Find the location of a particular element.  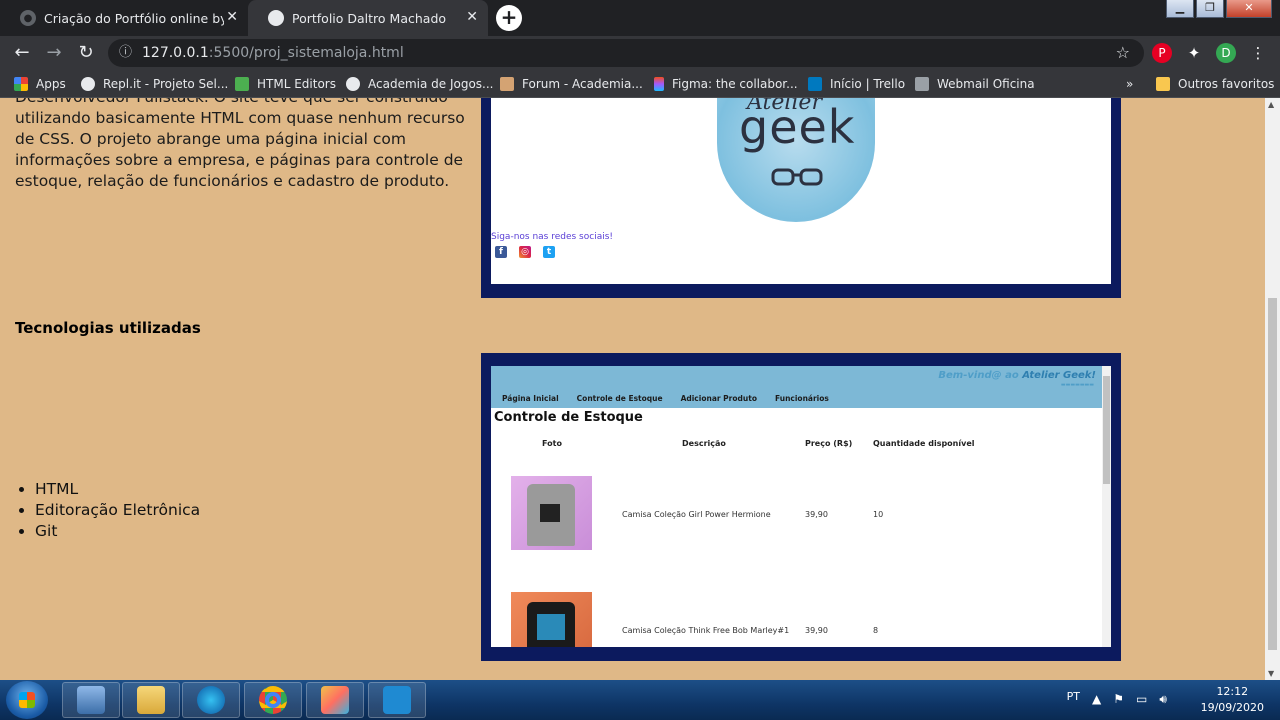

taskbar-app-chrome is located at coordinates (273, 700).